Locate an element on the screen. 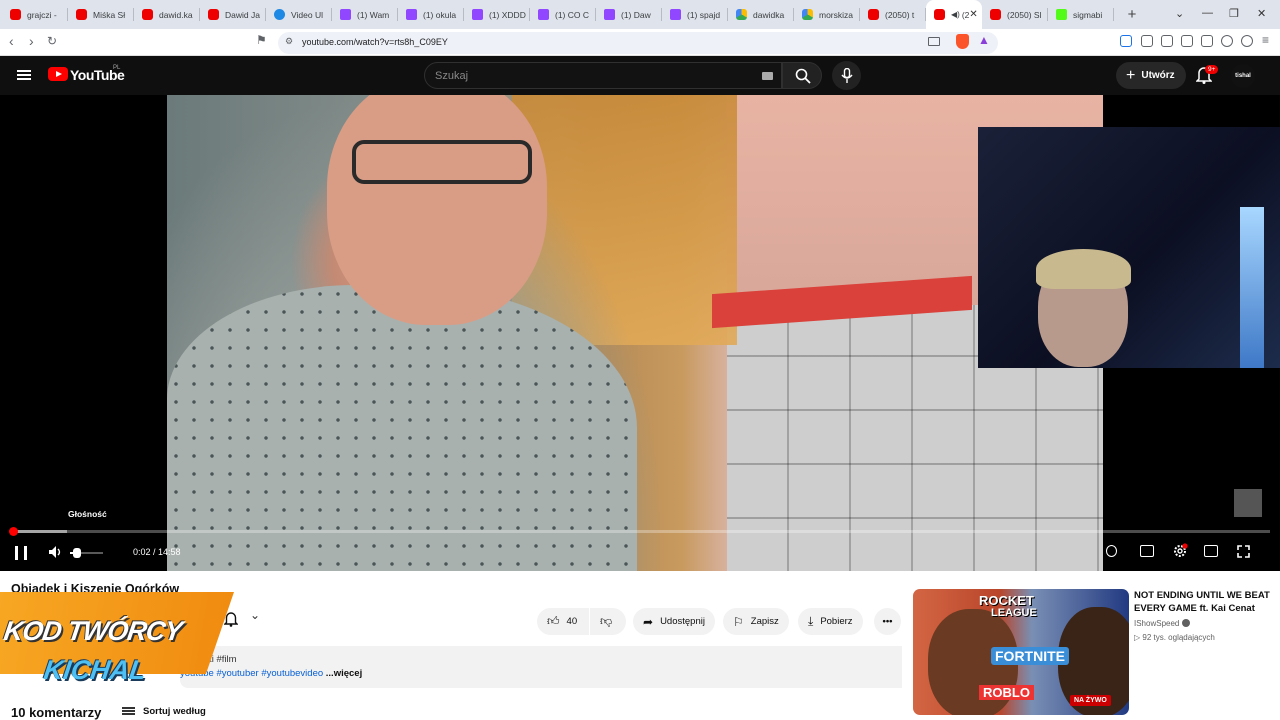  tab: (1) Daw is located at coordinates (629, 14).